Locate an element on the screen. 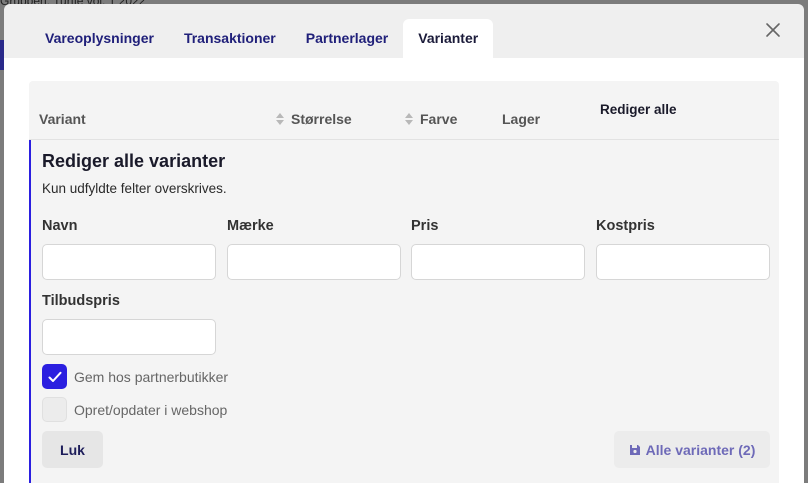 The image size is (808, 483). tab-varianter: Varianter is located at coordinates (448, 38).